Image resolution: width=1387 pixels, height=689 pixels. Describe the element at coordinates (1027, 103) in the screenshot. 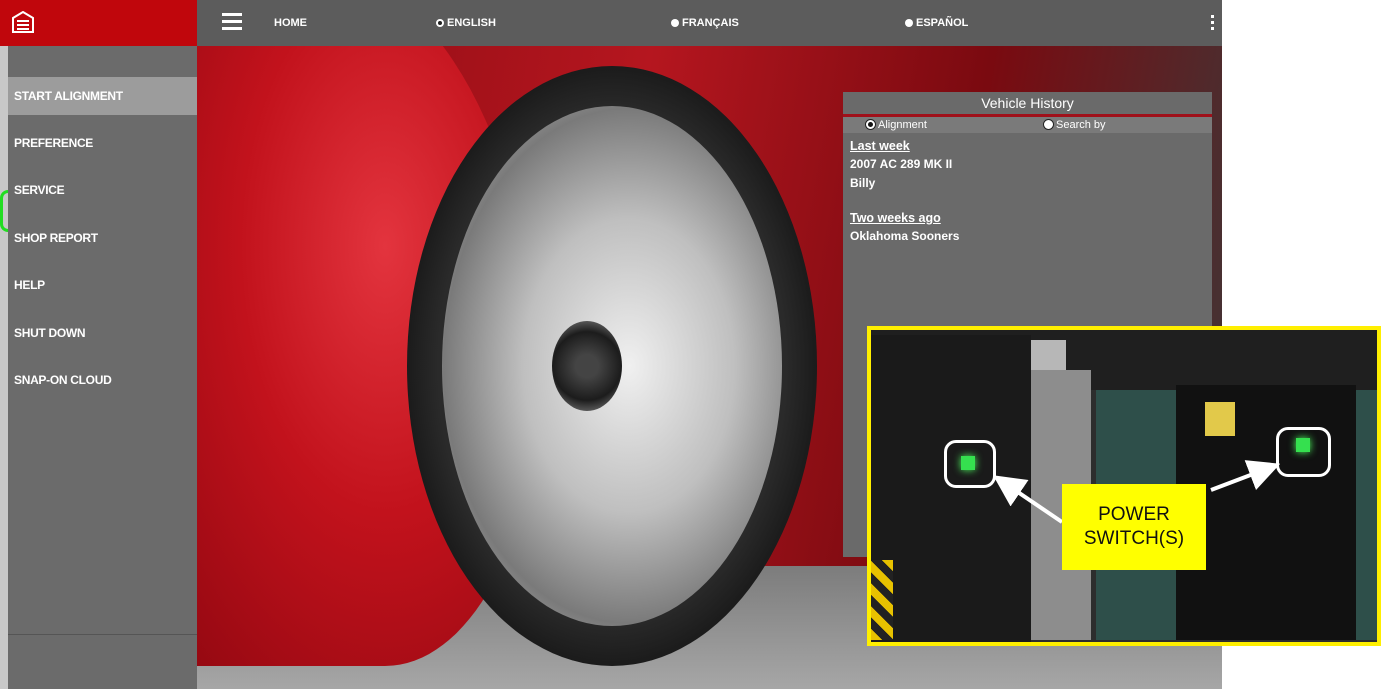

I see `vehicle-history-title: Vehicle History` at that location.